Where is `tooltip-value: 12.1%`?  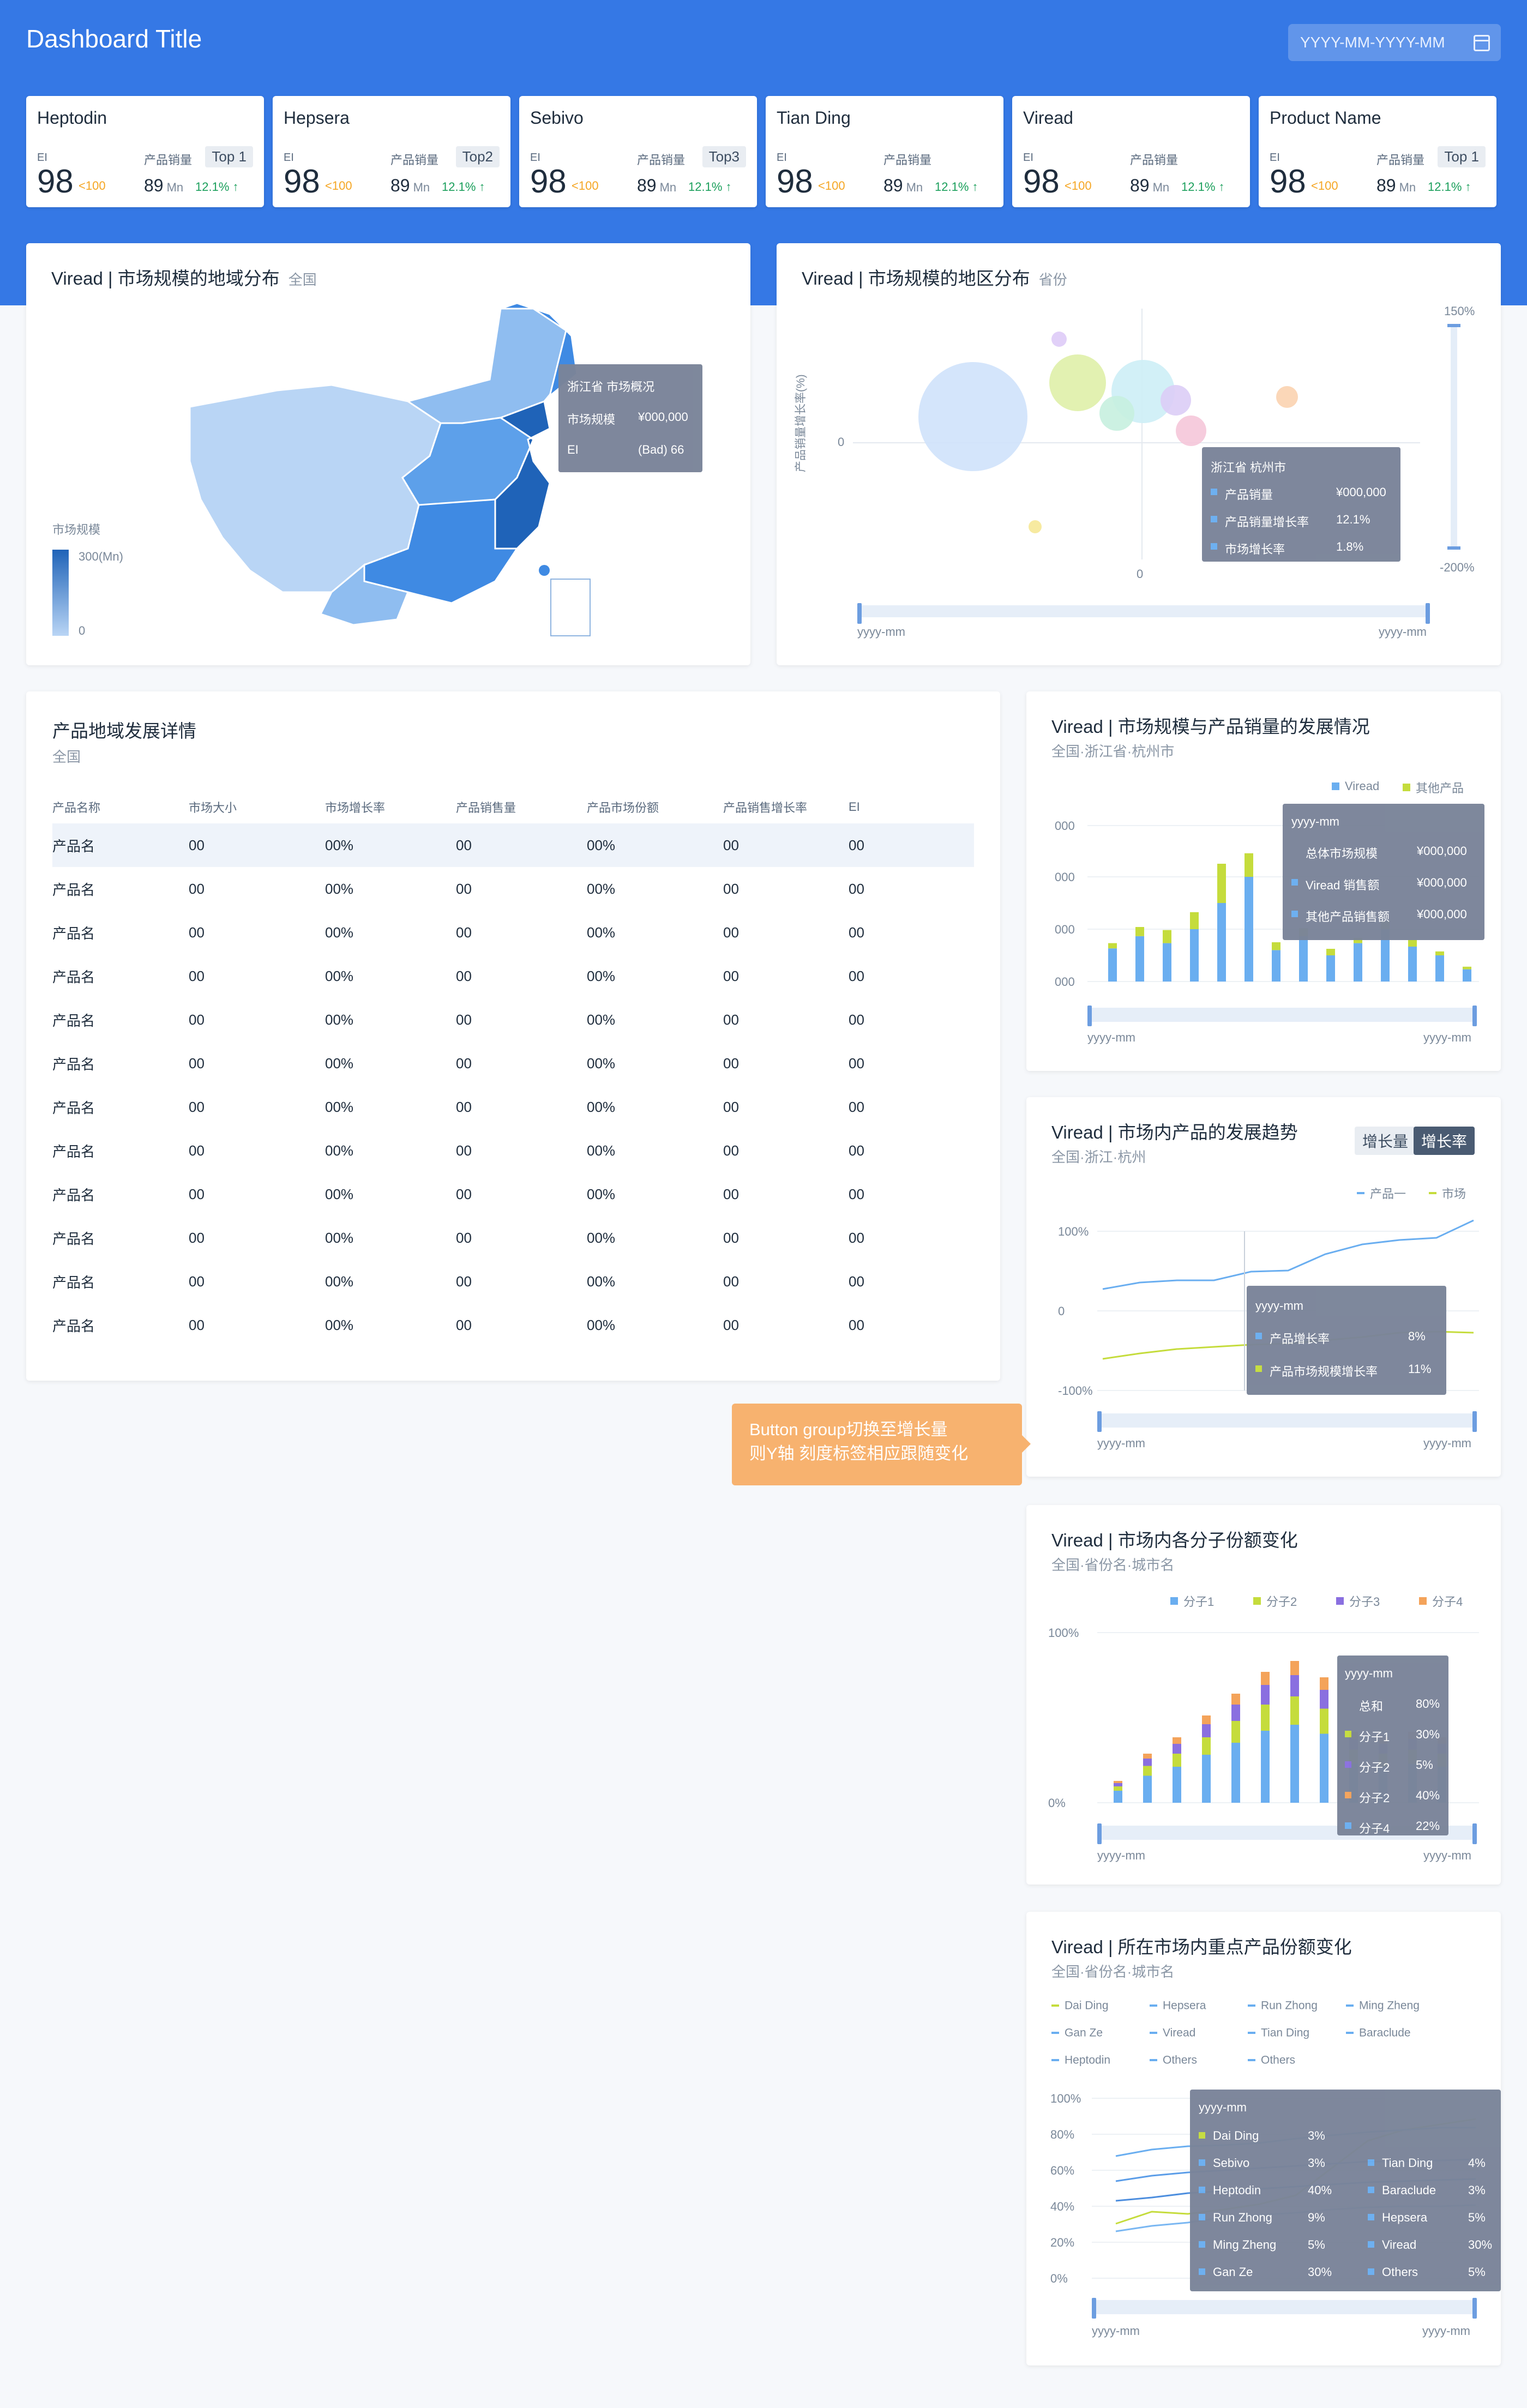
tooltip-value: 12.1% is located at coordinates (1353, 519).